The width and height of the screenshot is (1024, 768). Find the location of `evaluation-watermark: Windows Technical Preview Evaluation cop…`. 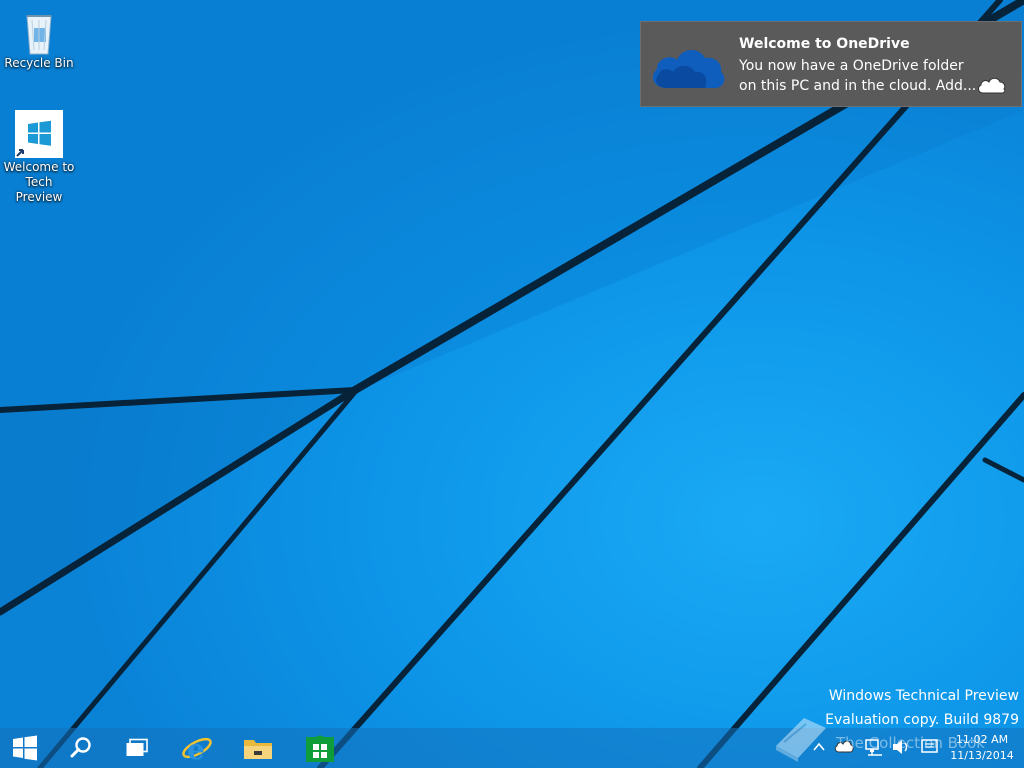

evaluation-watermark: Windows Technical Preview Evaluation cop… is located at coordinates (922, 708).